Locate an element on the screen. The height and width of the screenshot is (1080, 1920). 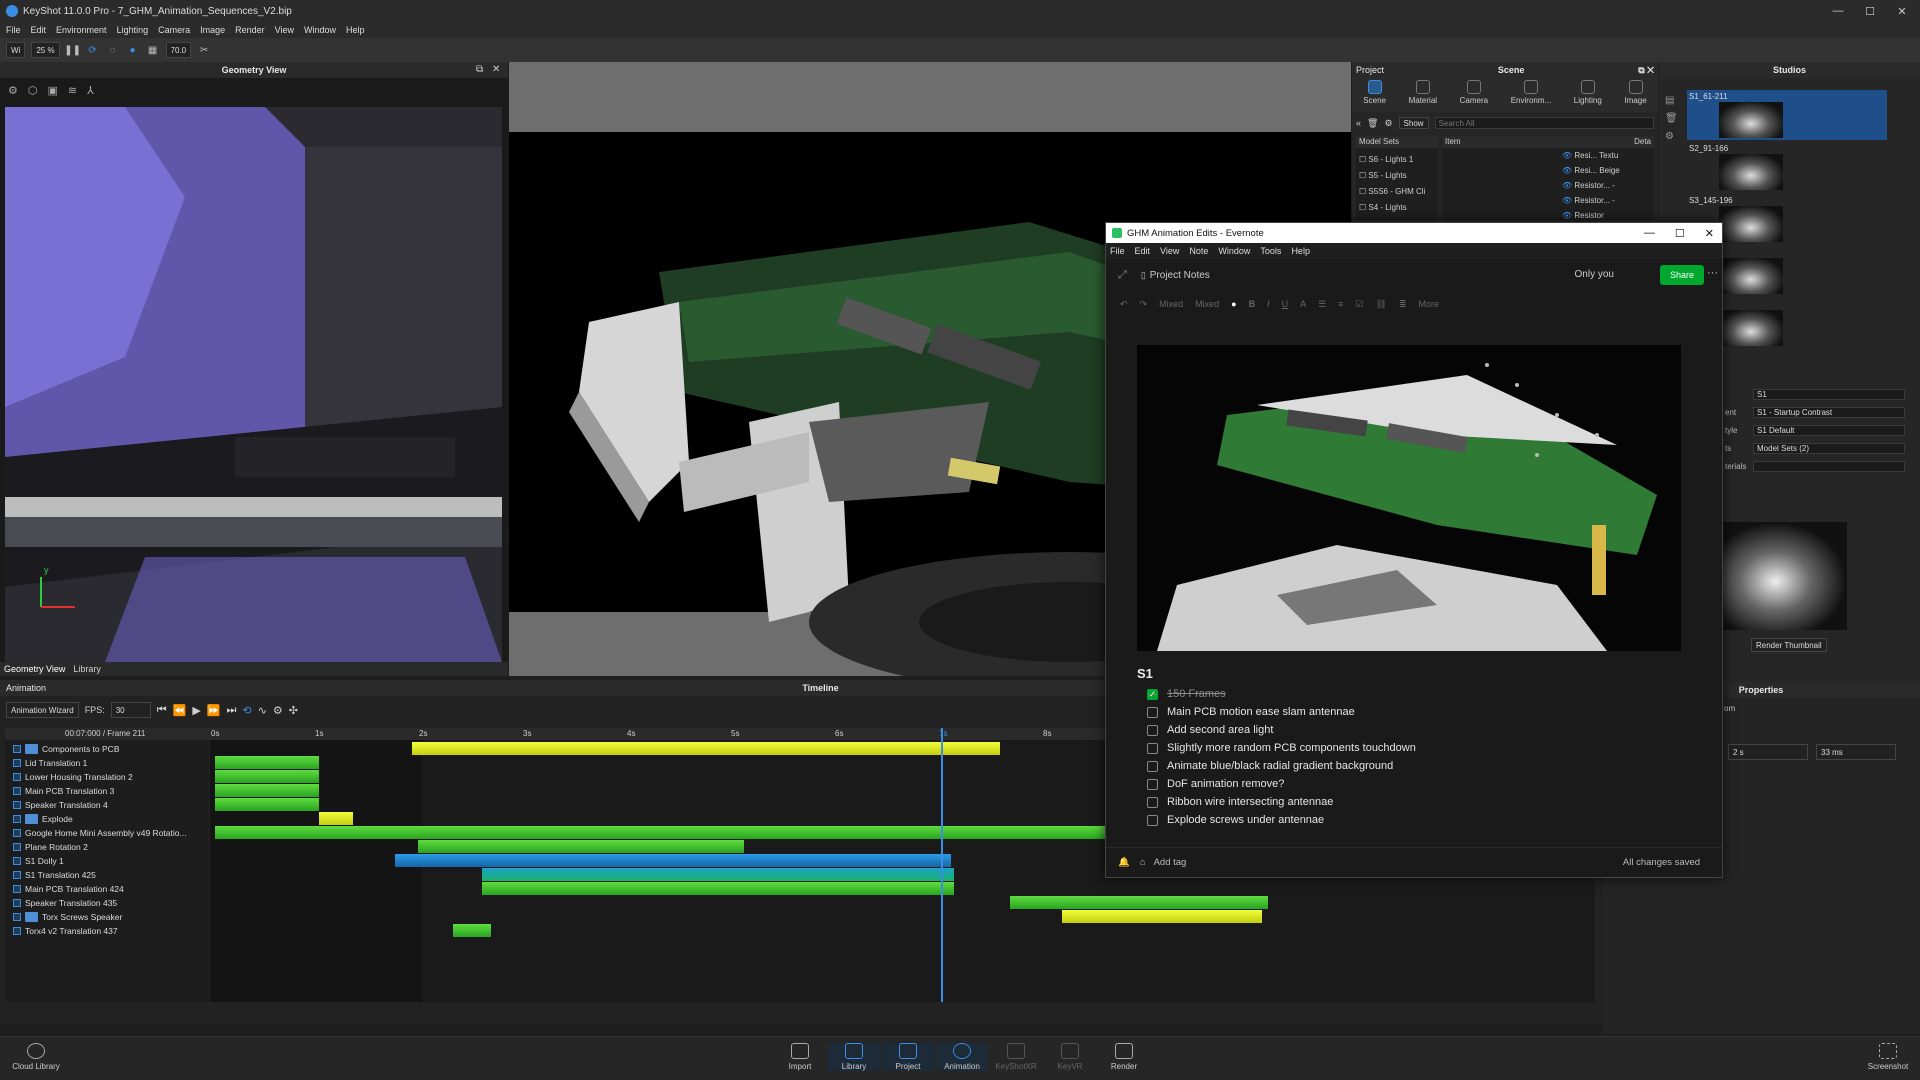
fps-field: 30 is located at coordinates (130, 710).